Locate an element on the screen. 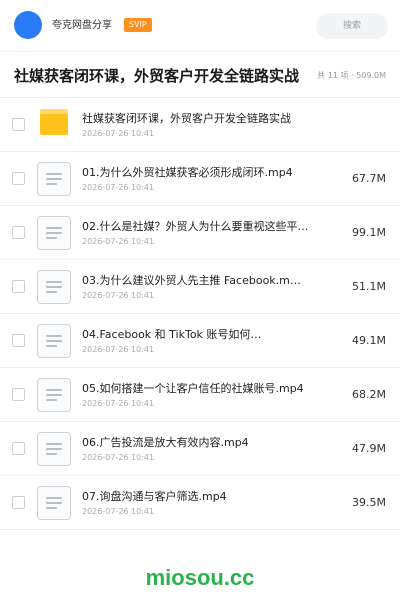 The height and width of the screenshot is (600, 400). search-input: 搜索 is located at coordinates (352, 26).